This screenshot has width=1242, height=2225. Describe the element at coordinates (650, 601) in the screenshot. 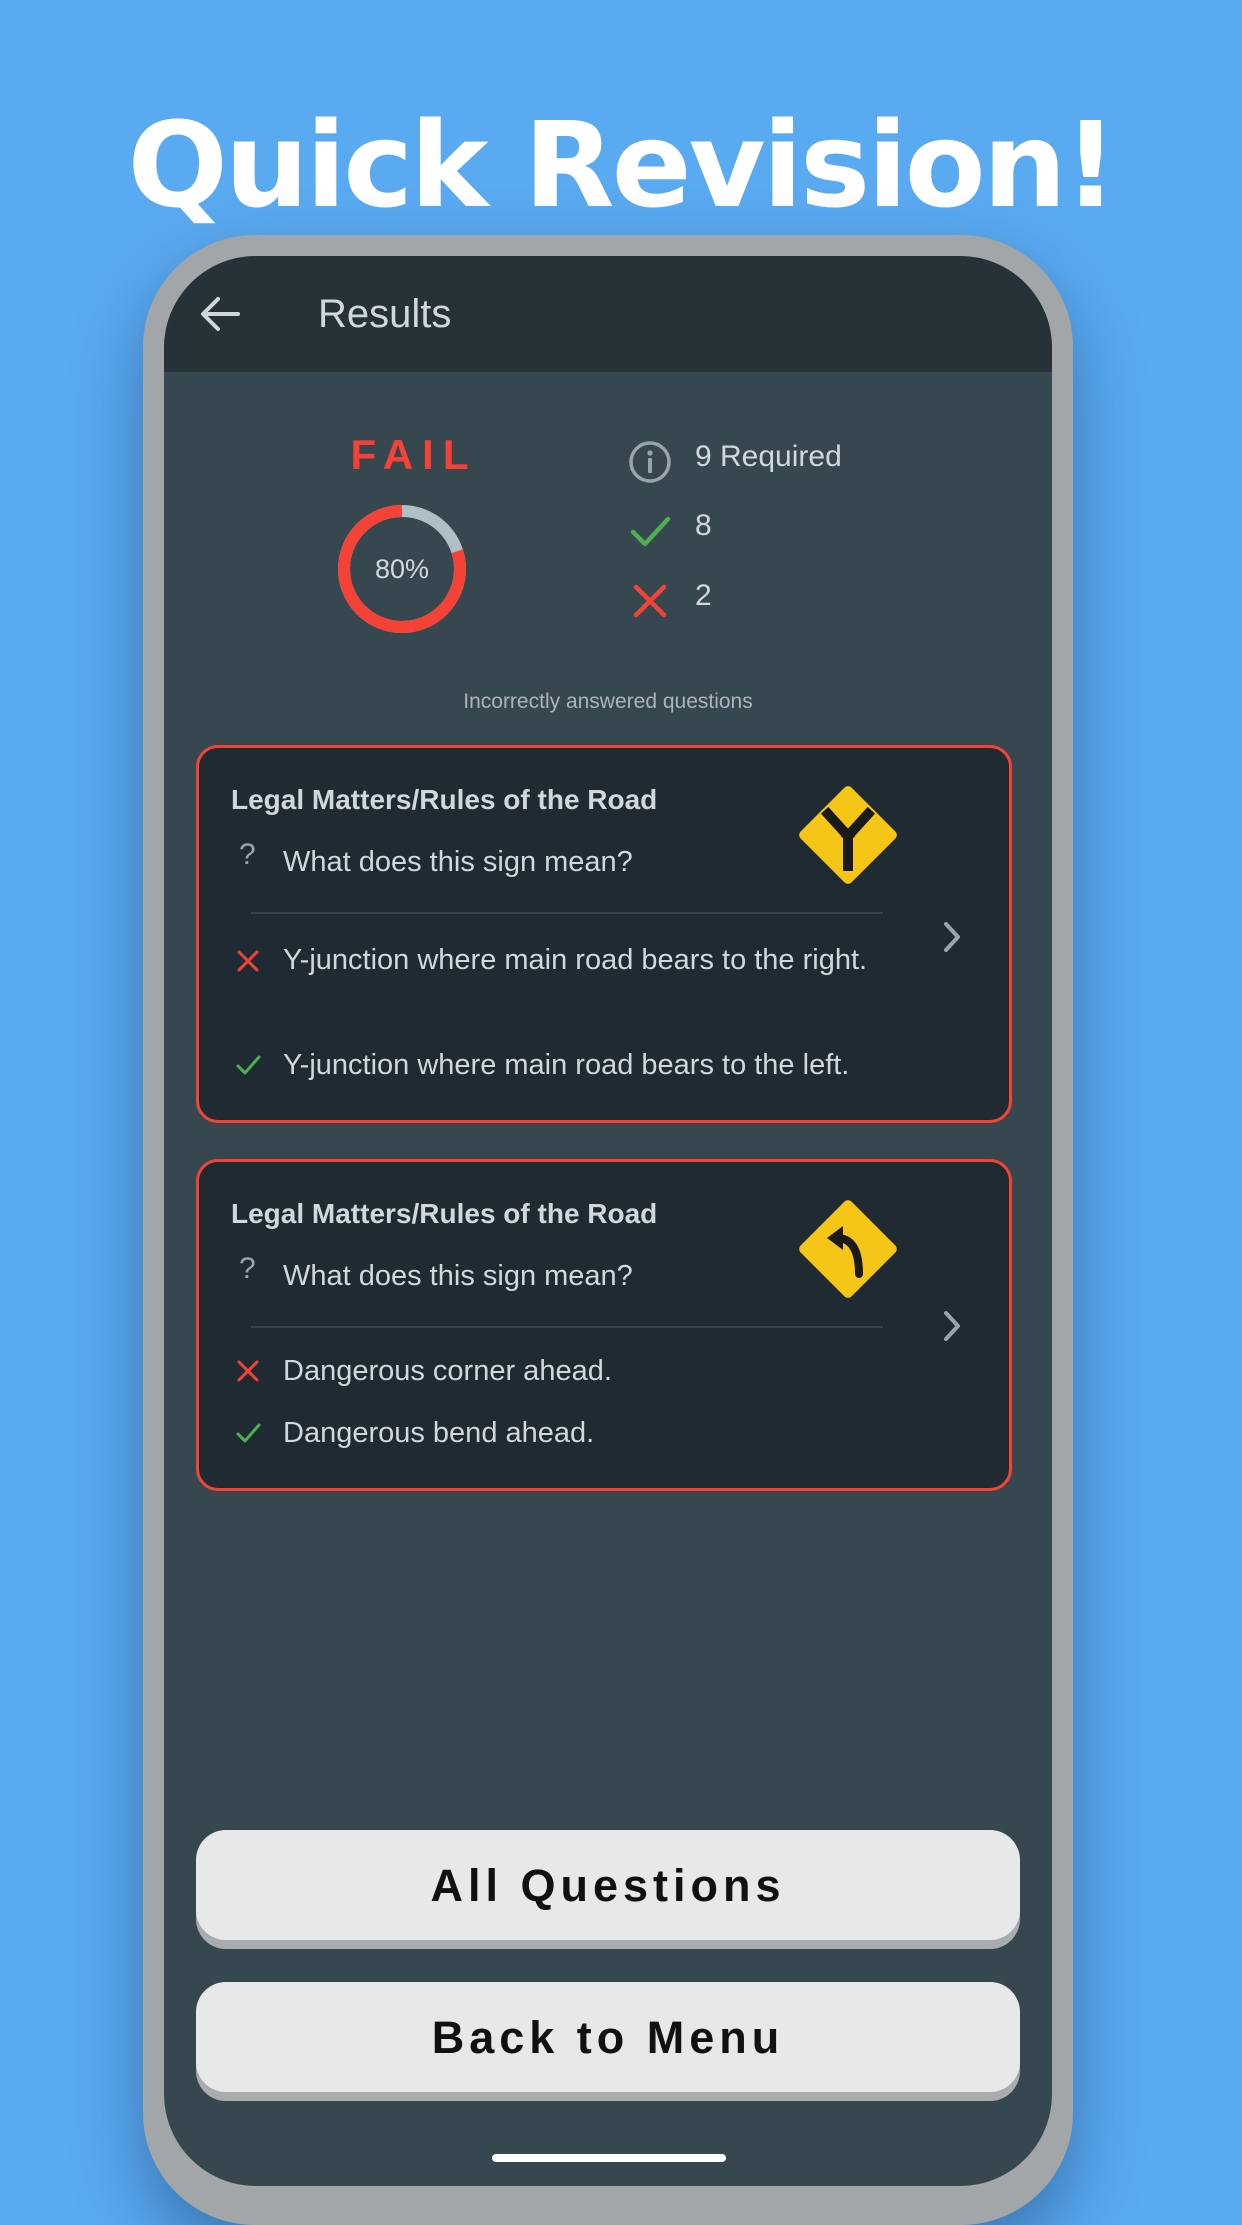

I see `cross-icon` at that location.